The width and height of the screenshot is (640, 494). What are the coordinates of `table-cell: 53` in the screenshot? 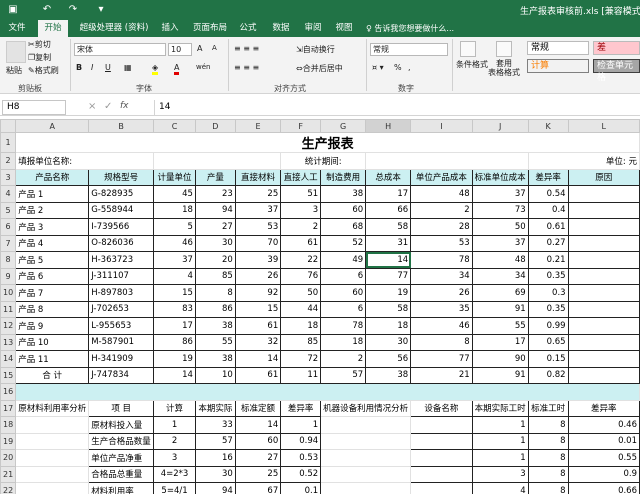 It's located at (441, 243).